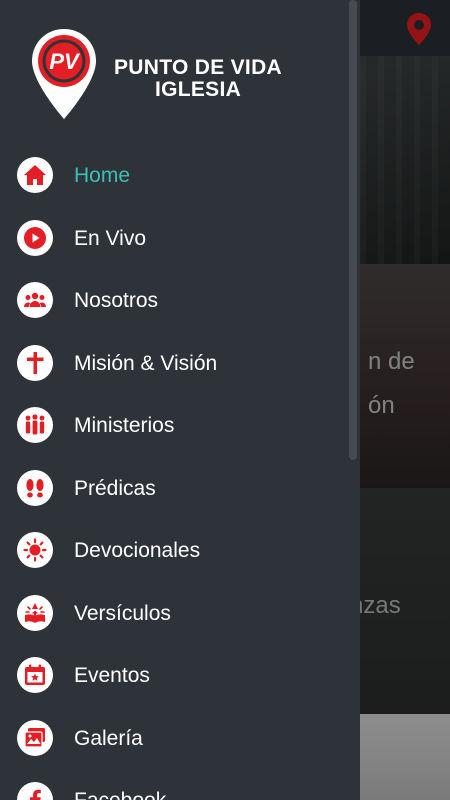 Image resolution: width=450 pixels, height=800 pixels. What do you see at coordinates (35, 791) in the screenshot?
I see `facebook-icon` at bounding box center [35, 791].